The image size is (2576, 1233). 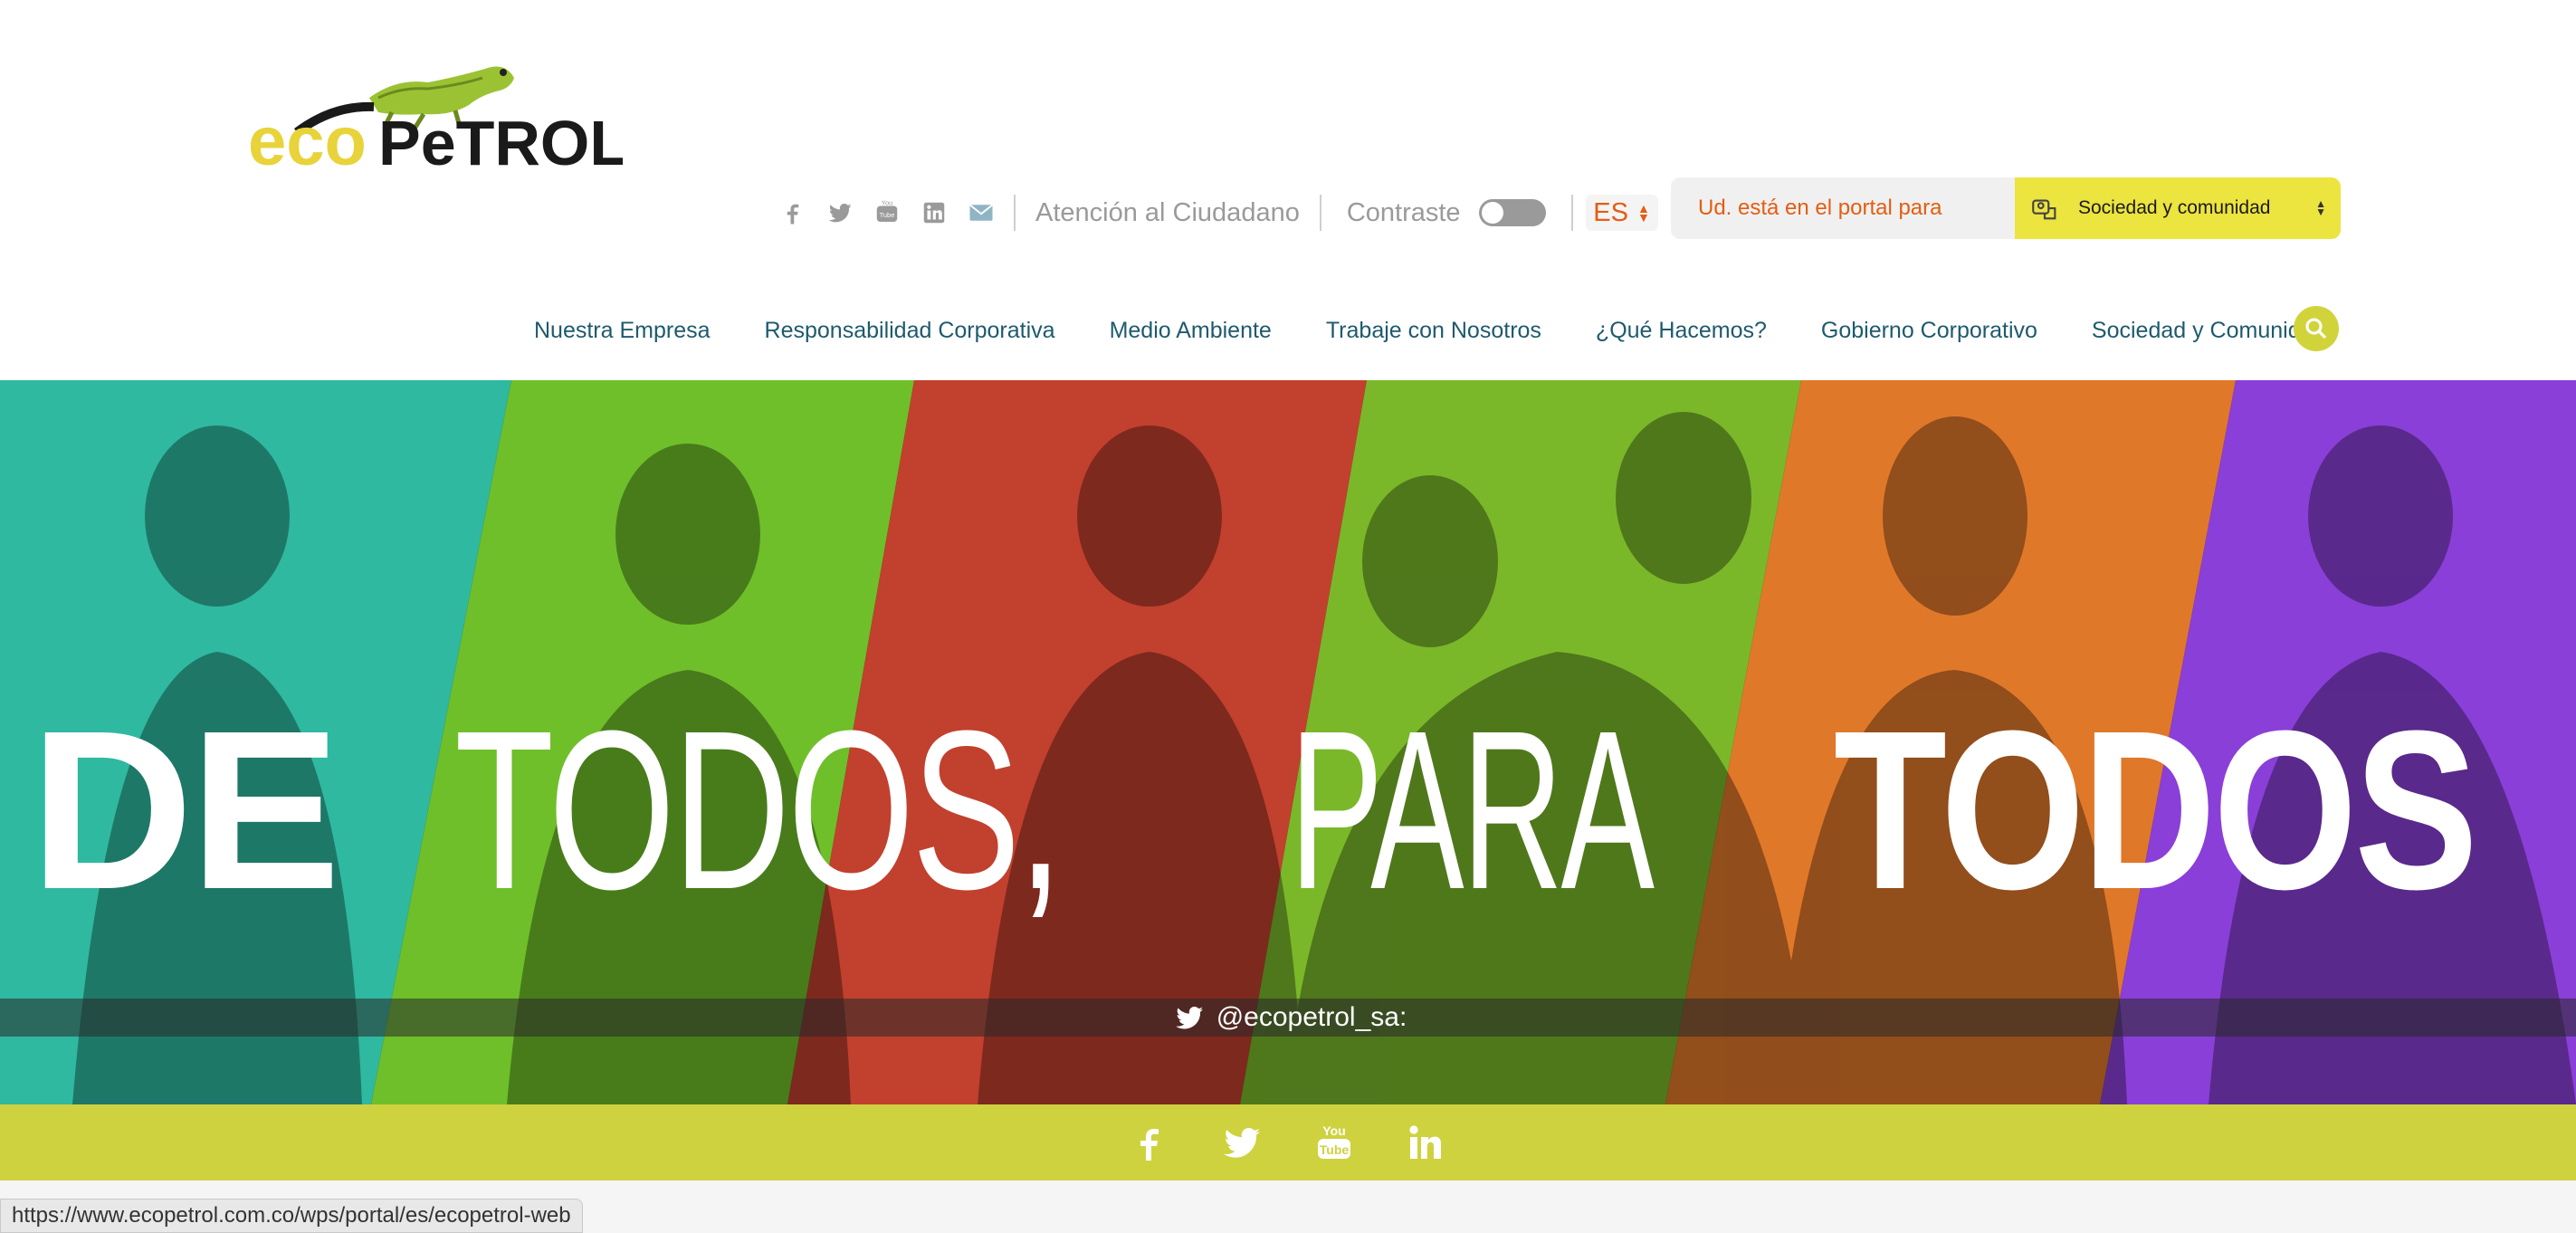 What do you see at coordinates (1512, 213) in the screenshot?
I see `contrast-toggle` at bounding box center [1512, 213].